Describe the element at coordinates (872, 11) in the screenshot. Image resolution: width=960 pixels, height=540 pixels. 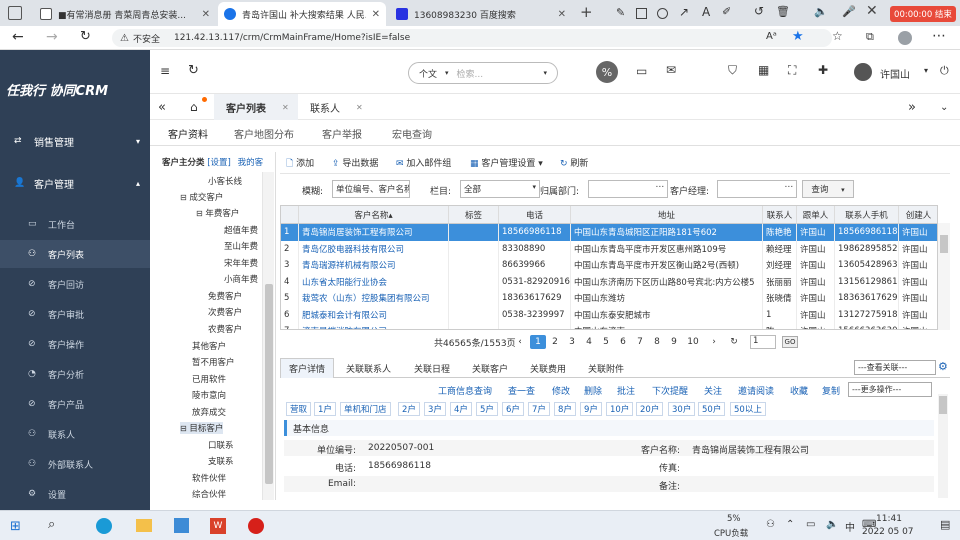
I see `close-record-icon: ✕` at that location.